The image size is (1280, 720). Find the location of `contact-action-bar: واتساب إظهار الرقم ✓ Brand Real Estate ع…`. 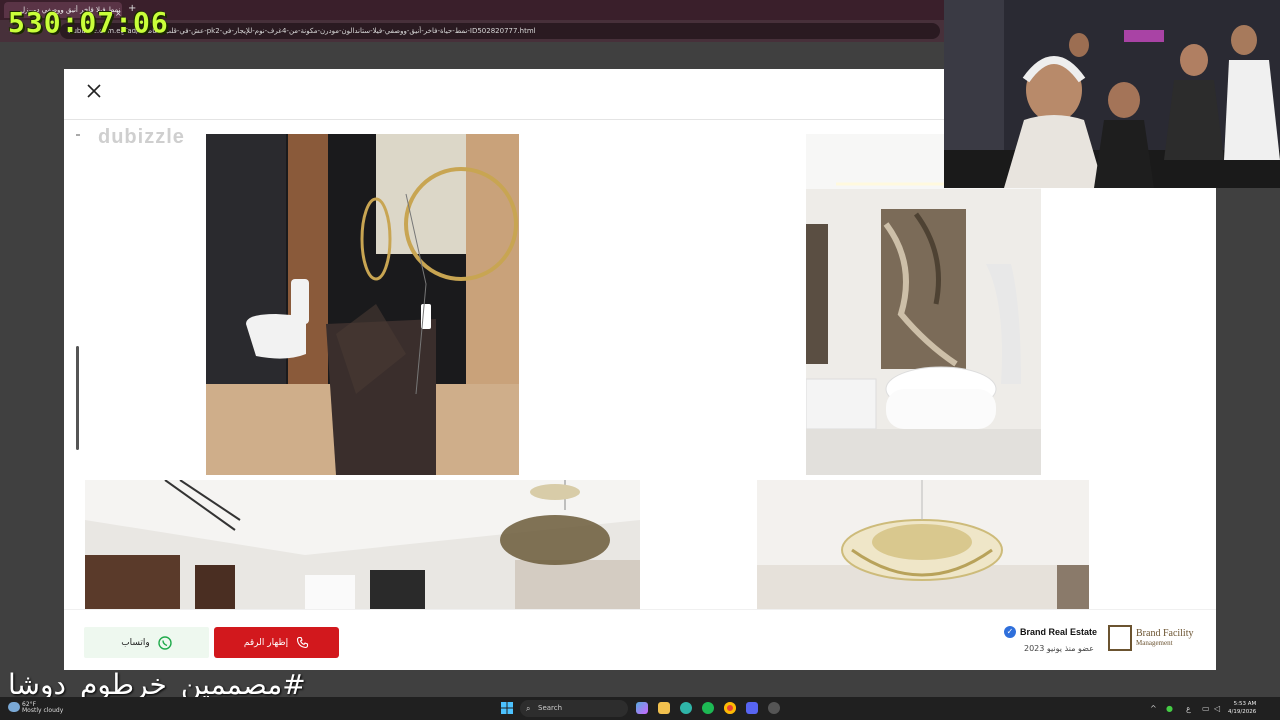

contact-action-bar: واتساب إظهار الرقم ✓ Brand Real Estate ع… is located at coordinates (640, 639).